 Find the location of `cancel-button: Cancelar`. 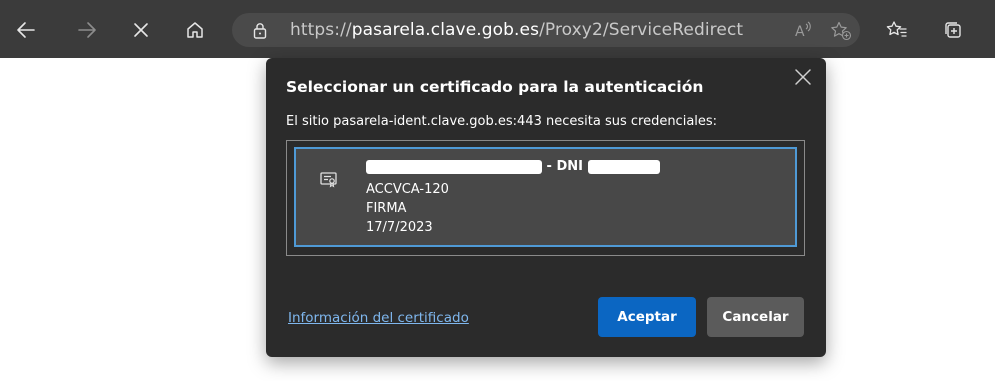

cancel-button: Cancelar is located at coordinates (755, 317).